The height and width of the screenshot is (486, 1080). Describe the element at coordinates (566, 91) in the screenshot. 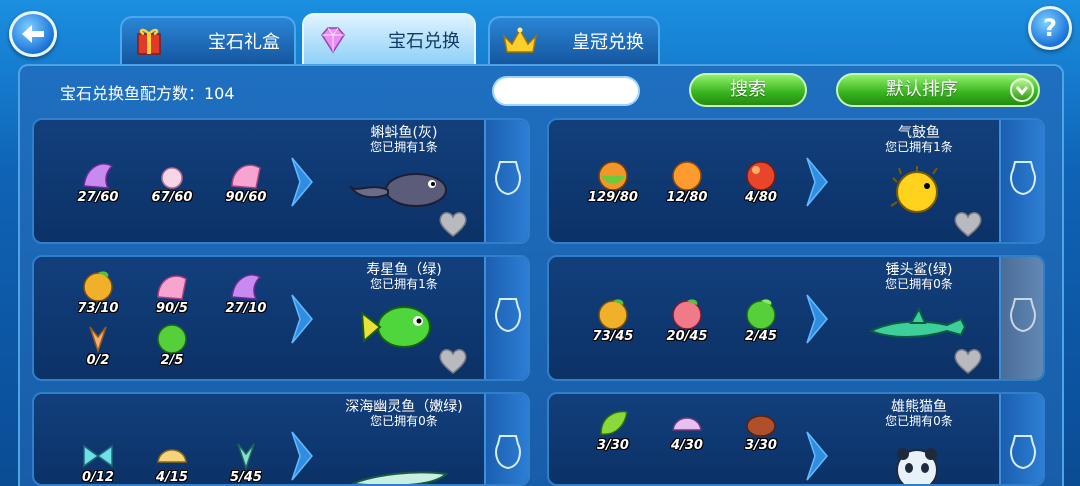

I see `search-input` at that location.